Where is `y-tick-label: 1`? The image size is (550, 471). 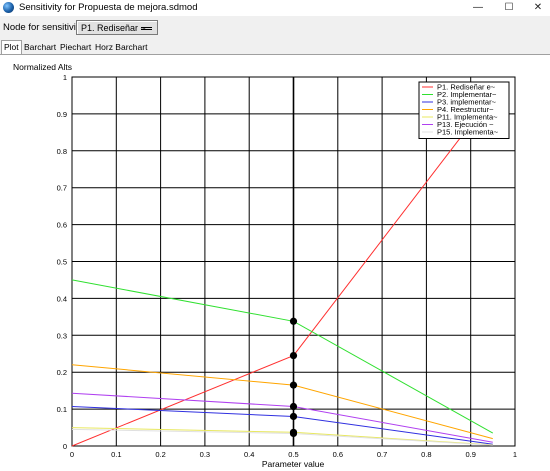 y-tick-label: 1 is located at coordinates (65, 77).